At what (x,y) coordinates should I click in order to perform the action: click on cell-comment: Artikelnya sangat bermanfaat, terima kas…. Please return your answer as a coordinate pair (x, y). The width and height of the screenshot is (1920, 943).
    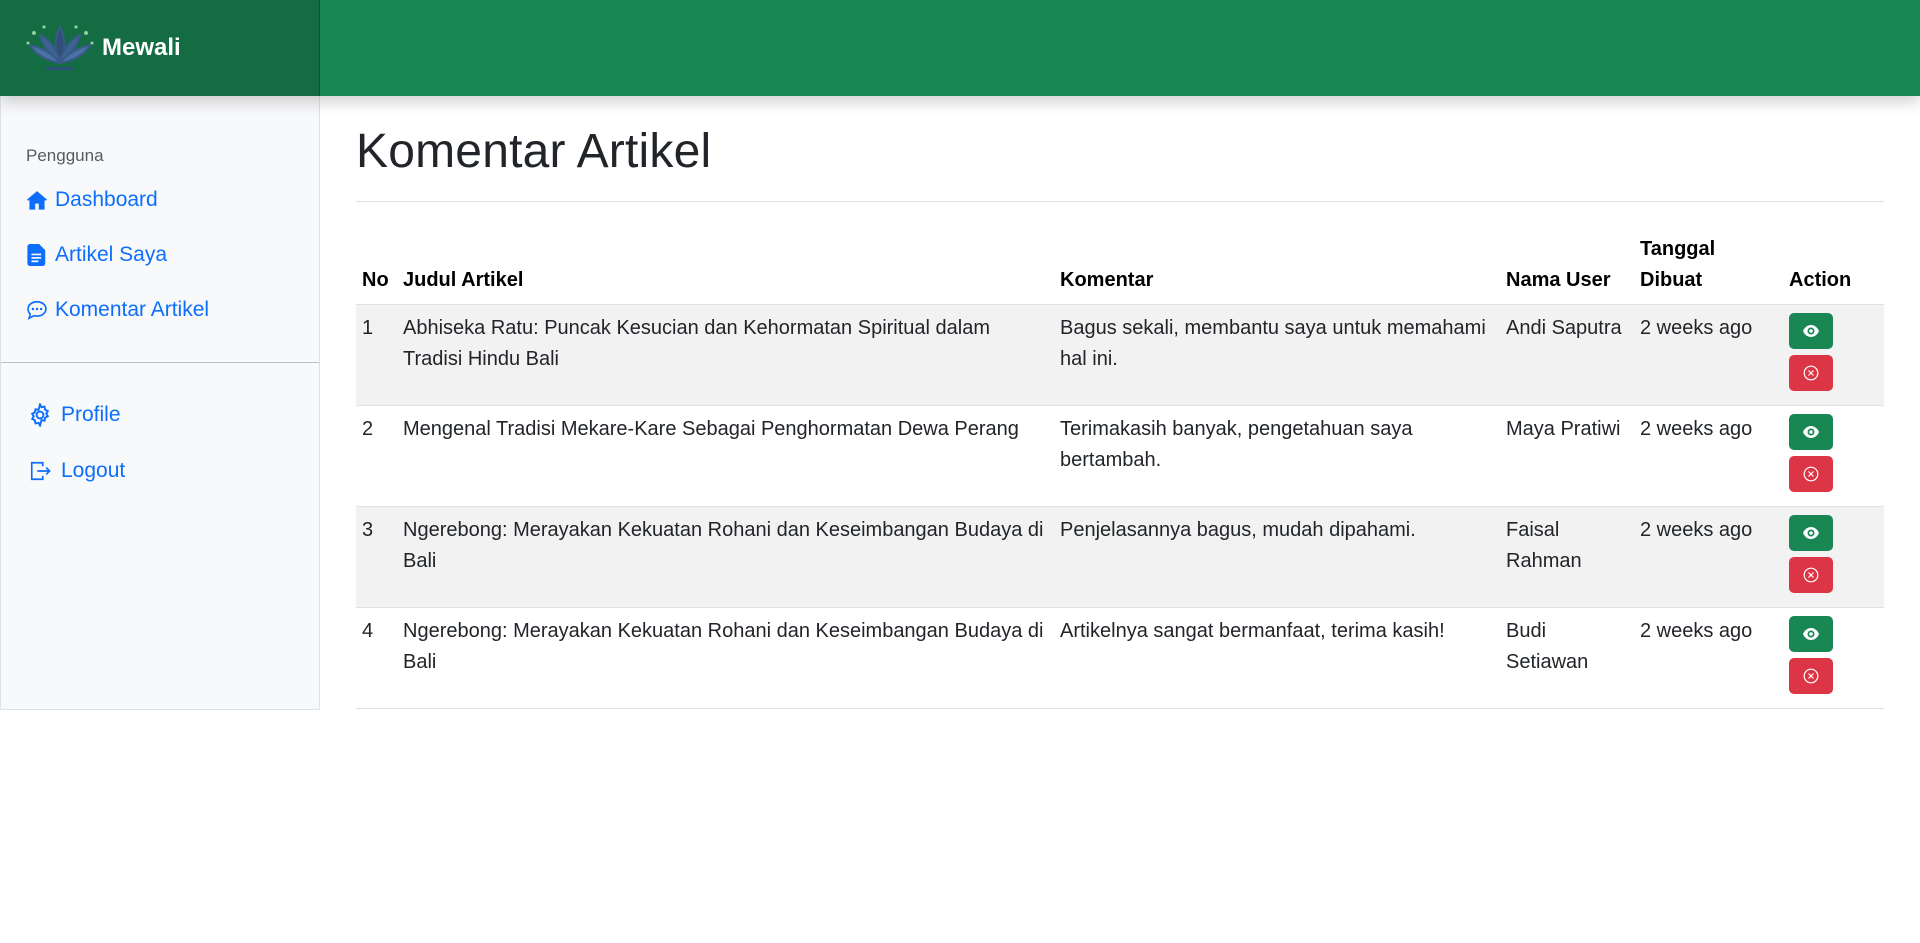
    Looking at the image, I should click on (1277, 658).